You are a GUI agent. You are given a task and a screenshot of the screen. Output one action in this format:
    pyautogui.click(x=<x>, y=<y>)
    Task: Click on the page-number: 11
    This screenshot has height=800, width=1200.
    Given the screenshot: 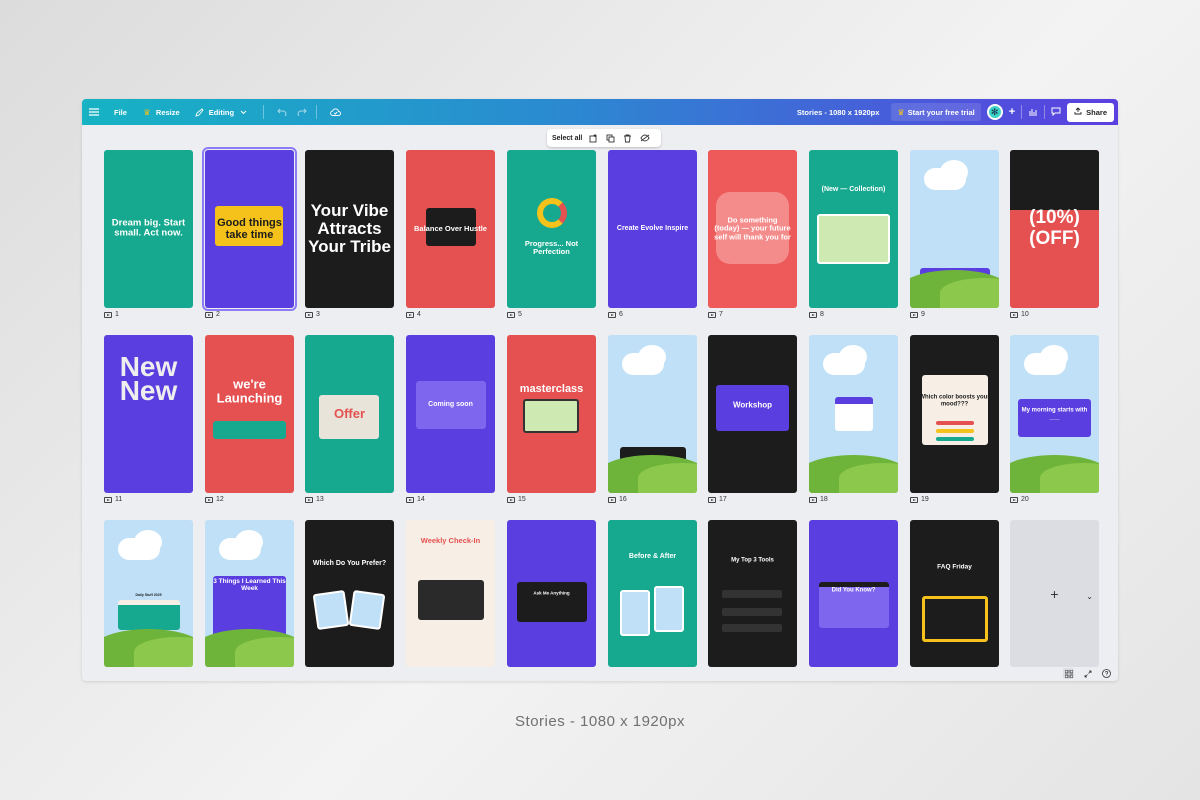 What is the action you would take?
    pyautogui.click(x=119, y=499)
    